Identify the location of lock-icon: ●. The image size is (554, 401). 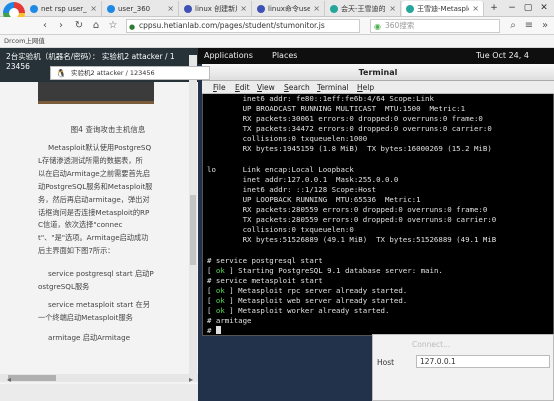
(132, 27).